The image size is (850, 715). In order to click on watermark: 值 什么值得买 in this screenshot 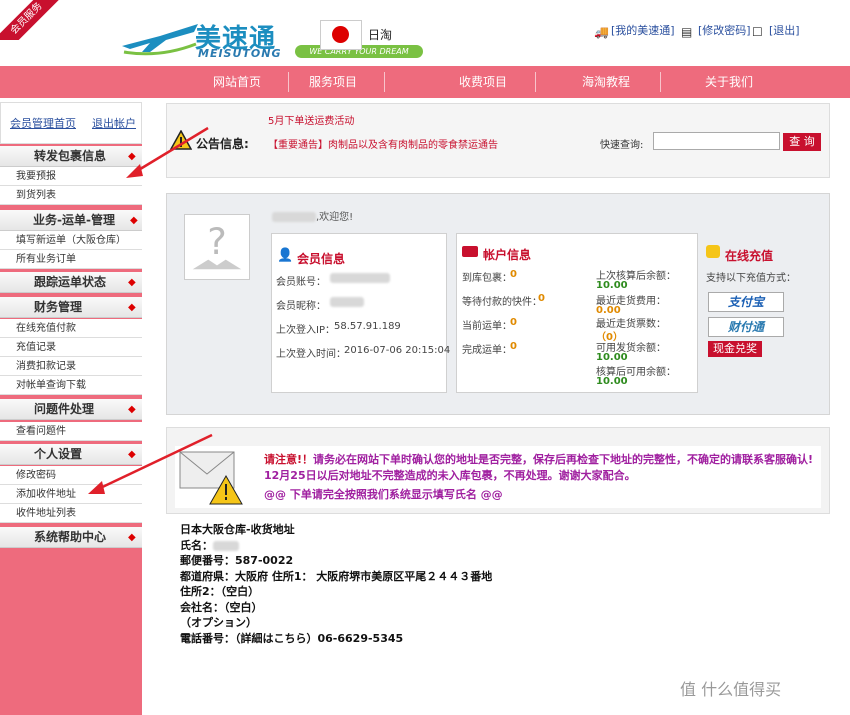, I will do `click(731, 689)`.